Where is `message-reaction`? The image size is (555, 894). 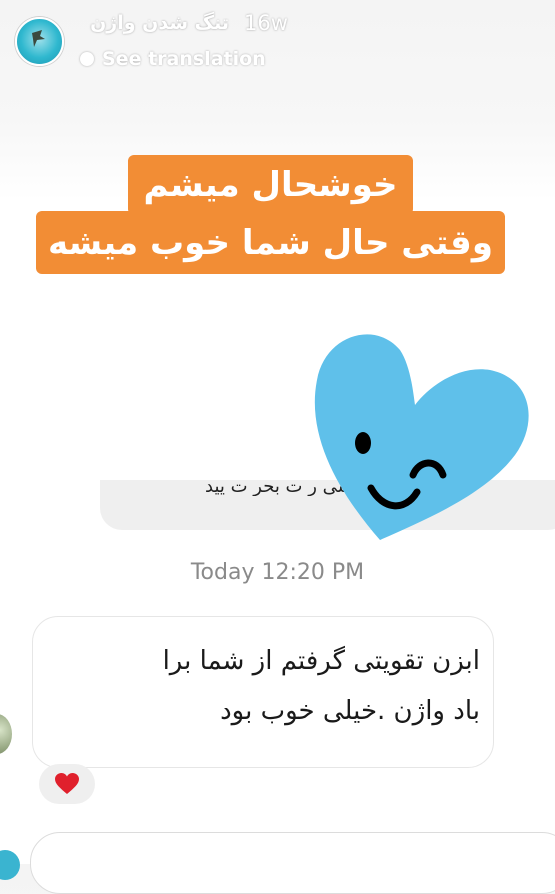 message-reaction is located at coordinates (67, 784).